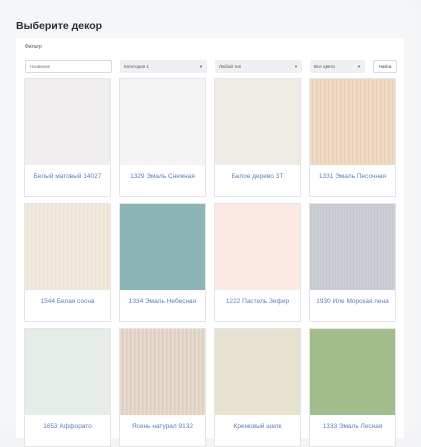  What do you see at coordinates (352, 301) in the screenshot?
I see `decor-name: 1930 Иле Морская пена` at bounding box center [352, 301].